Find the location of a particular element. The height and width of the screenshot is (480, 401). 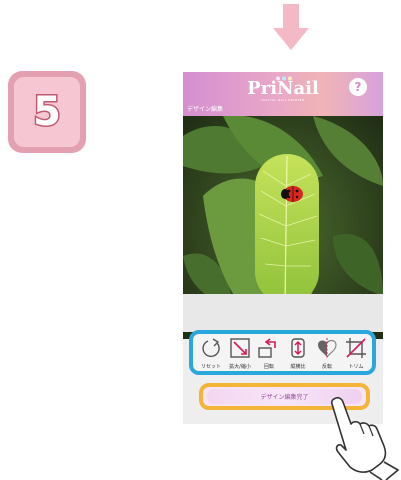

step-badge: 5 is located at coordinates (47, 112).